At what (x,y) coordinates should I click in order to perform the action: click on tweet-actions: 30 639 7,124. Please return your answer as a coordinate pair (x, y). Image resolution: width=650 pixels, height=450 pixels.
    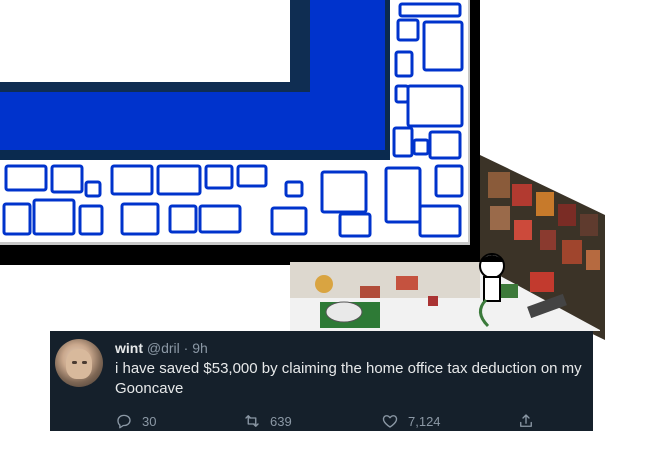
    Looking at the image, I should click on (350, 421).